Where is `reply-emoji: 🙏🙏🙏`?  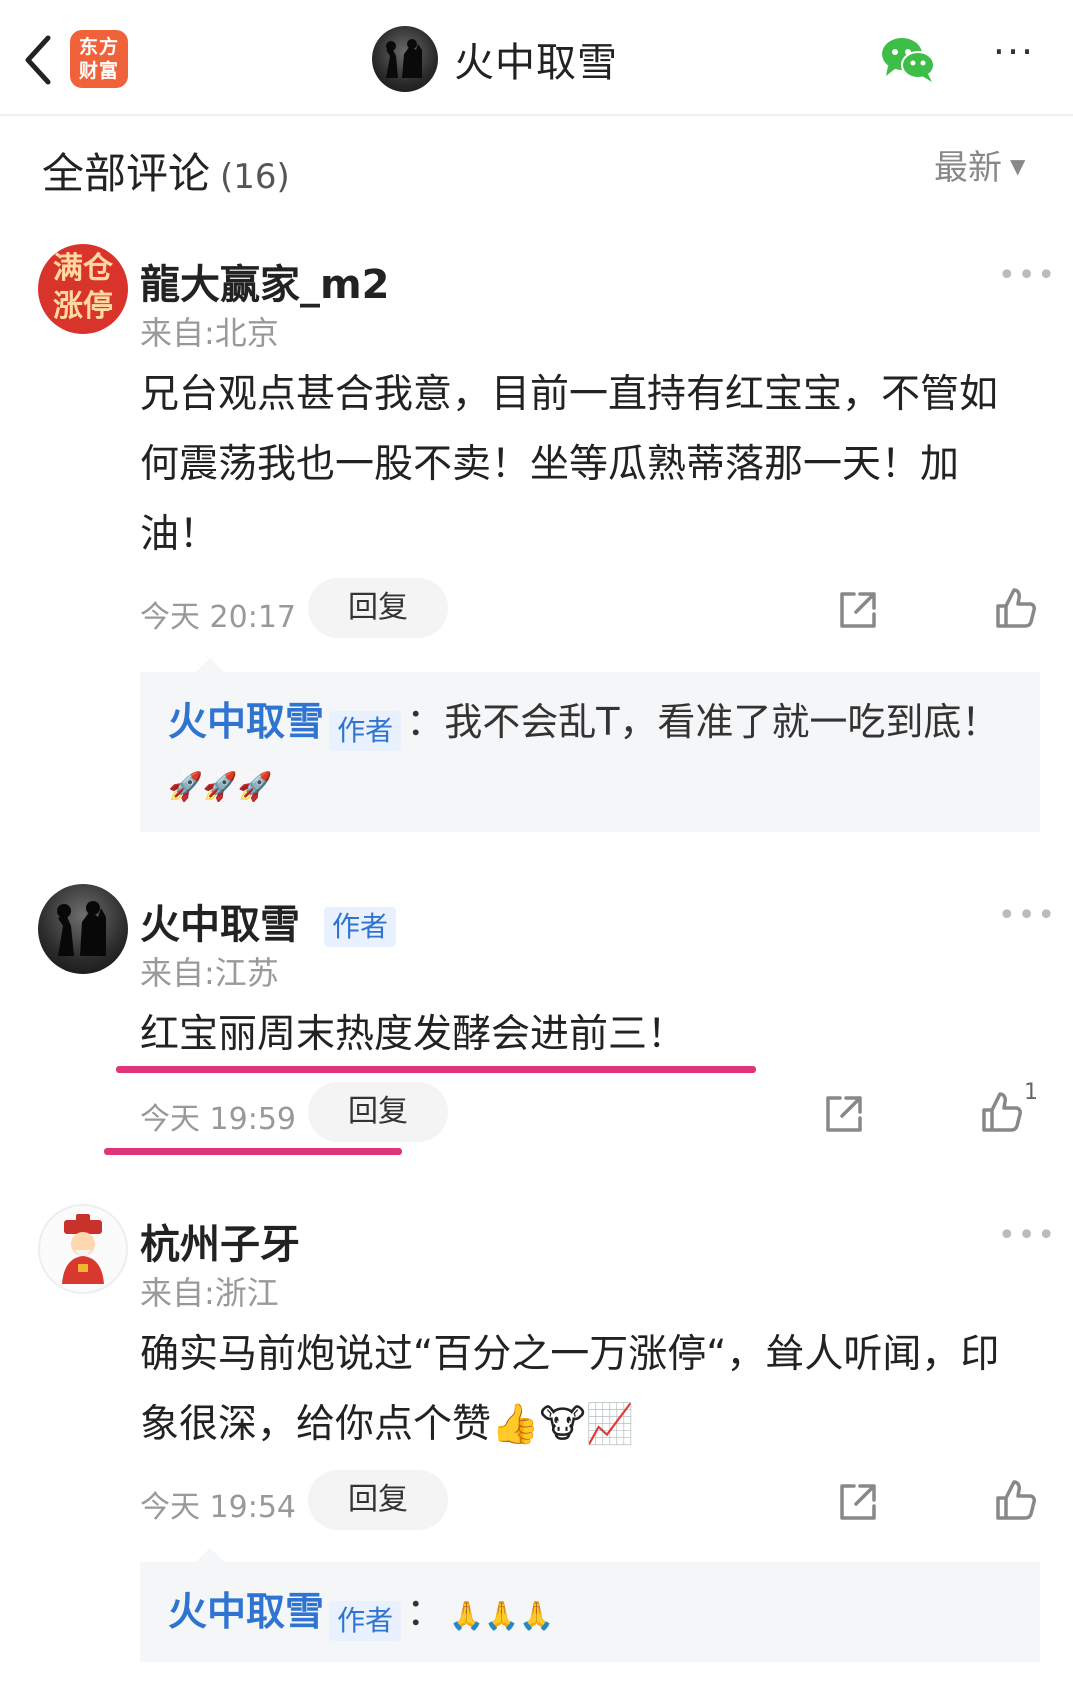
reply-emoji: 🙏🙏🙏 is located at coordinates (501, 1615).